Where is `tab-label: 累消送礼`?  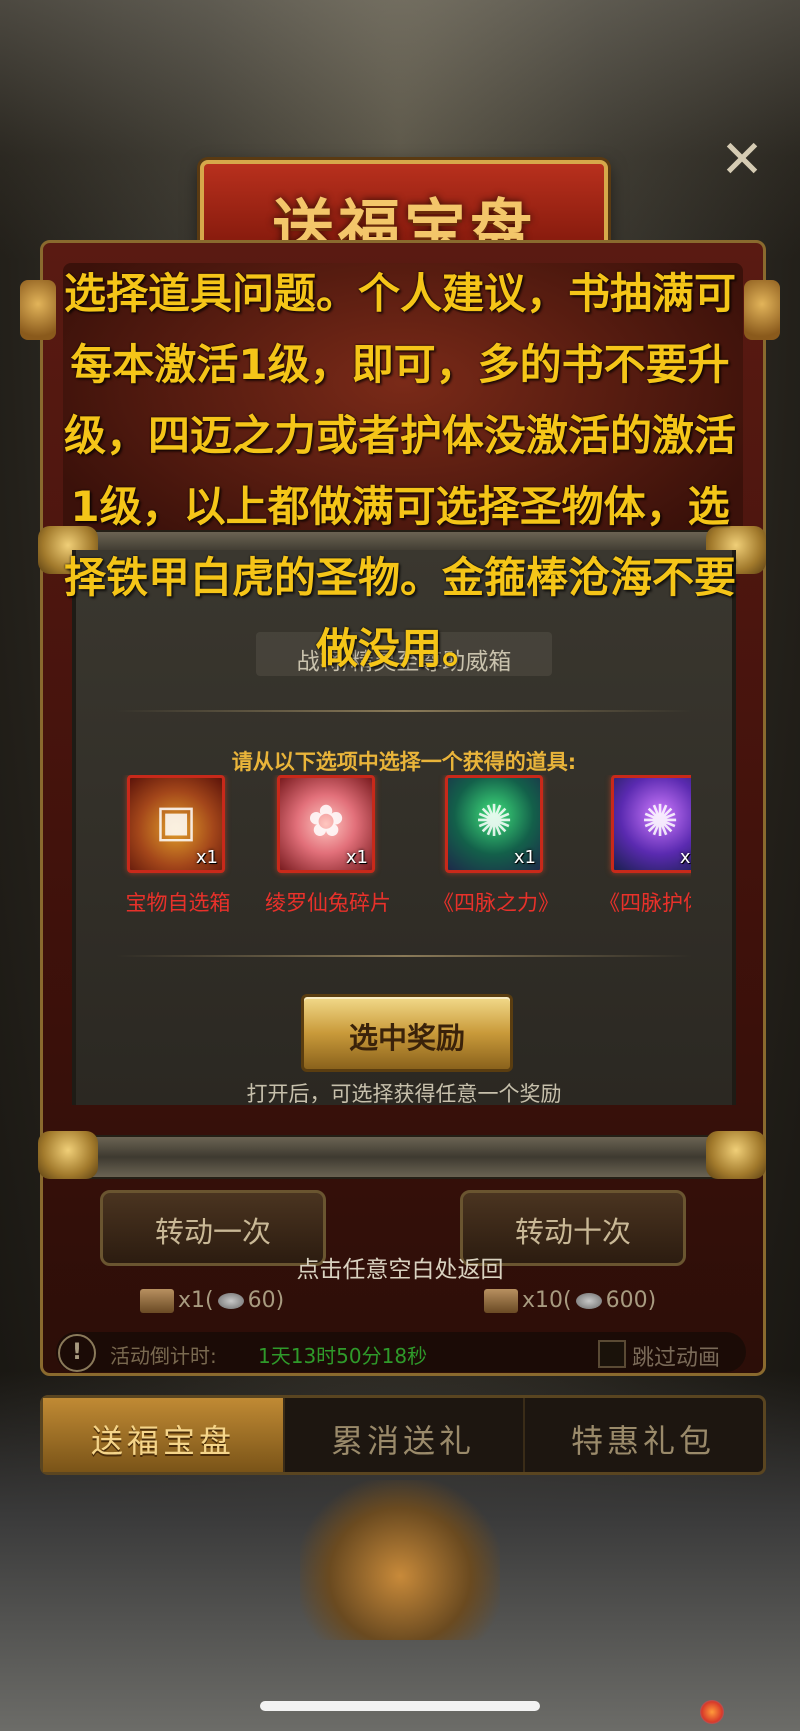 tab-label: 累消送礼 is located at coordinates (402, 1441).